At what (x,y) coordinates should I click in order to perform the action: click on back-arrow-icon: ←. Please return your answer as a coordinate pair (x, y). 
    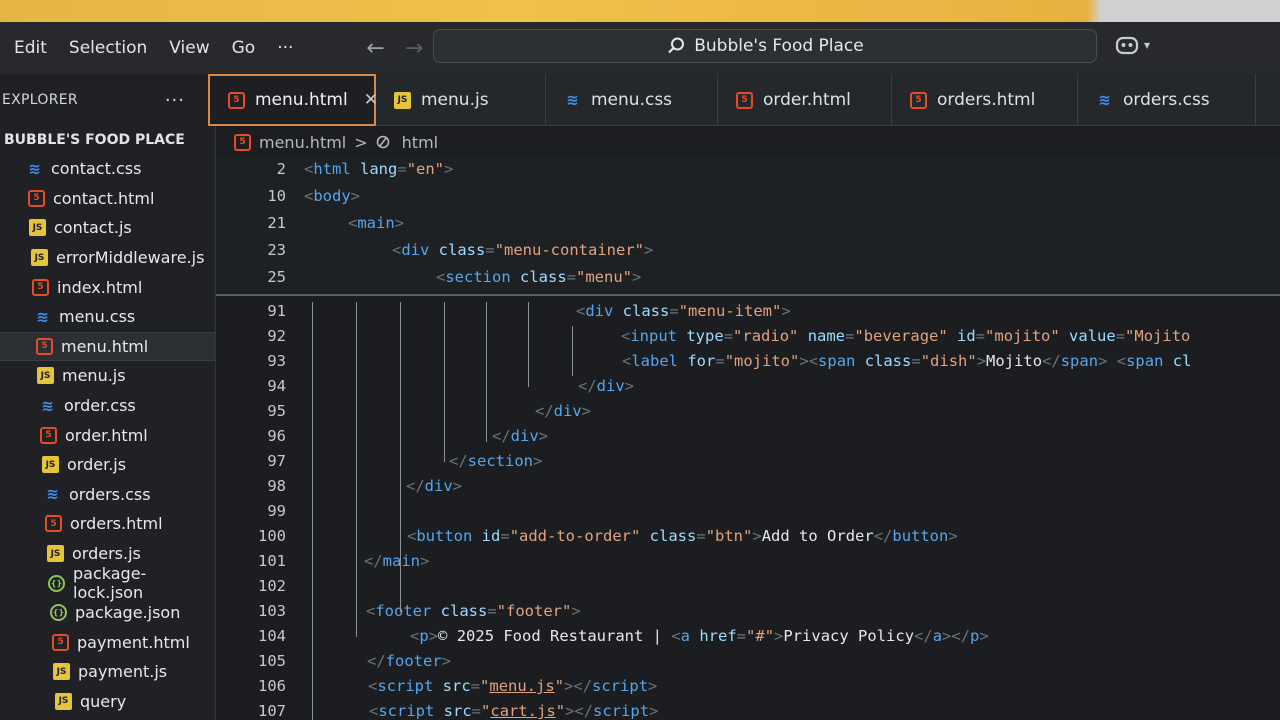
    Looking at the image, I should click on (375, 48).